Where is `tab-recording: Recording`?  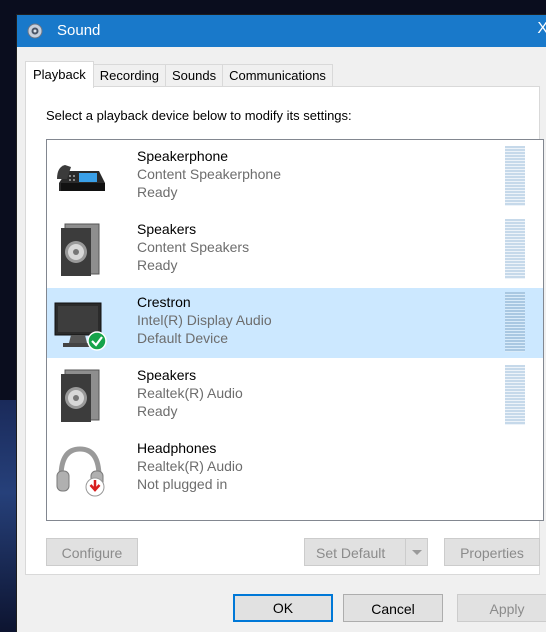
tab-recording: Recording is located at coordinates (129, 75).